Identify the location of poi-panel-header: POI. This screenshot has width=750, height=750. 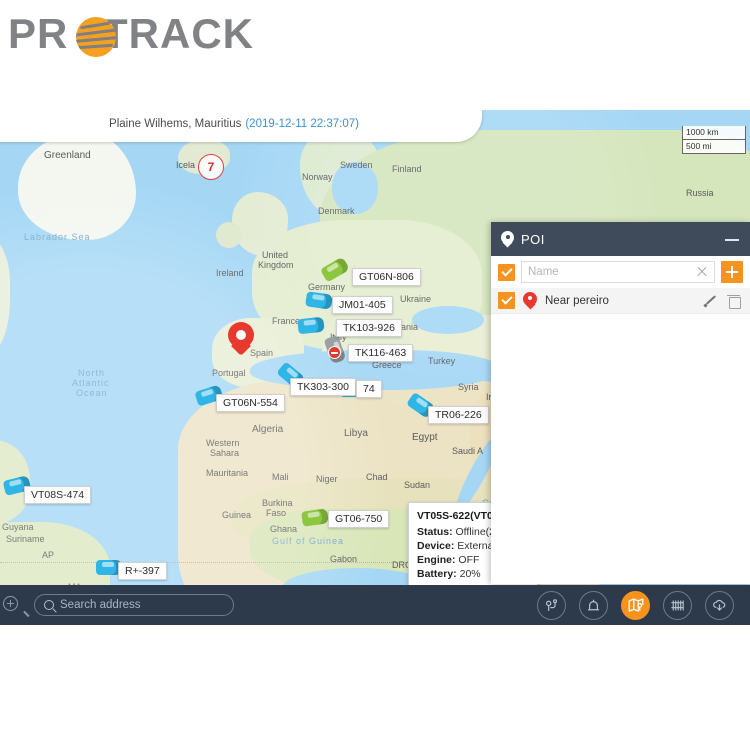
(620, 239).